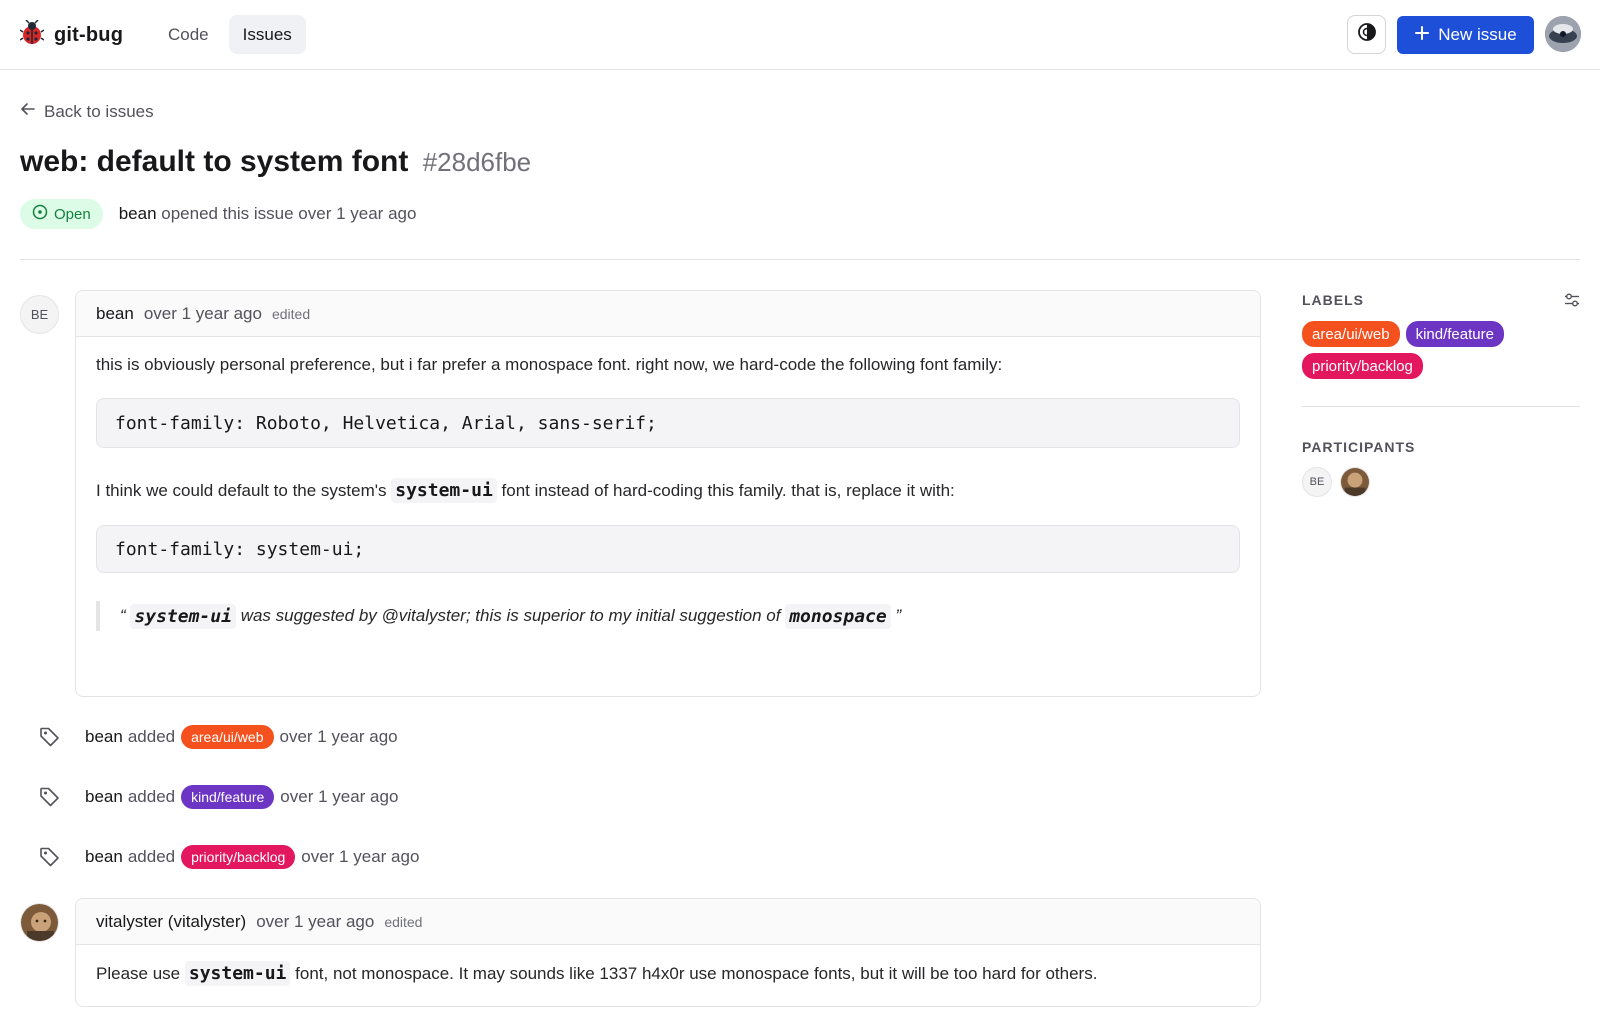 The width and height of the screenshot is (1600, 1019). Describe the element at coordinates (188, 34) in the screenshot. I see `nav-code-link: Code` at that location.